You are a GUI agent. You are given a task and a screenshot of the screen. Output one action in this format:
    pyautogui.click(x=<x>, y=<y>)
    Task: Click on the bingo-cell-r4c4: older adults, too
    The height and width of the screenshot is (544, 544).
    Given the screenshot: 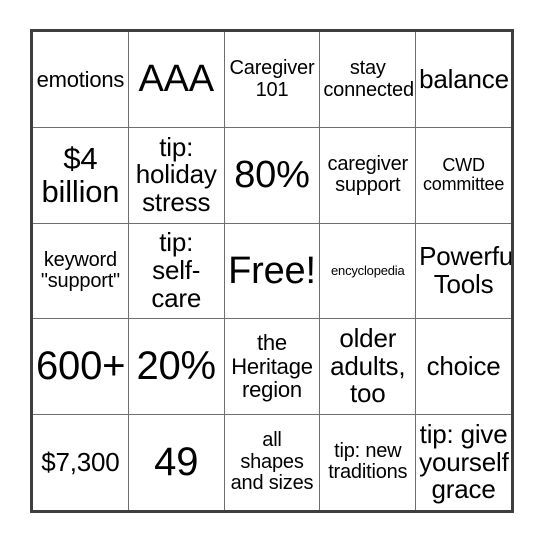 What is the action you would take?
    pyautogui.click(x=368, y=366)
    